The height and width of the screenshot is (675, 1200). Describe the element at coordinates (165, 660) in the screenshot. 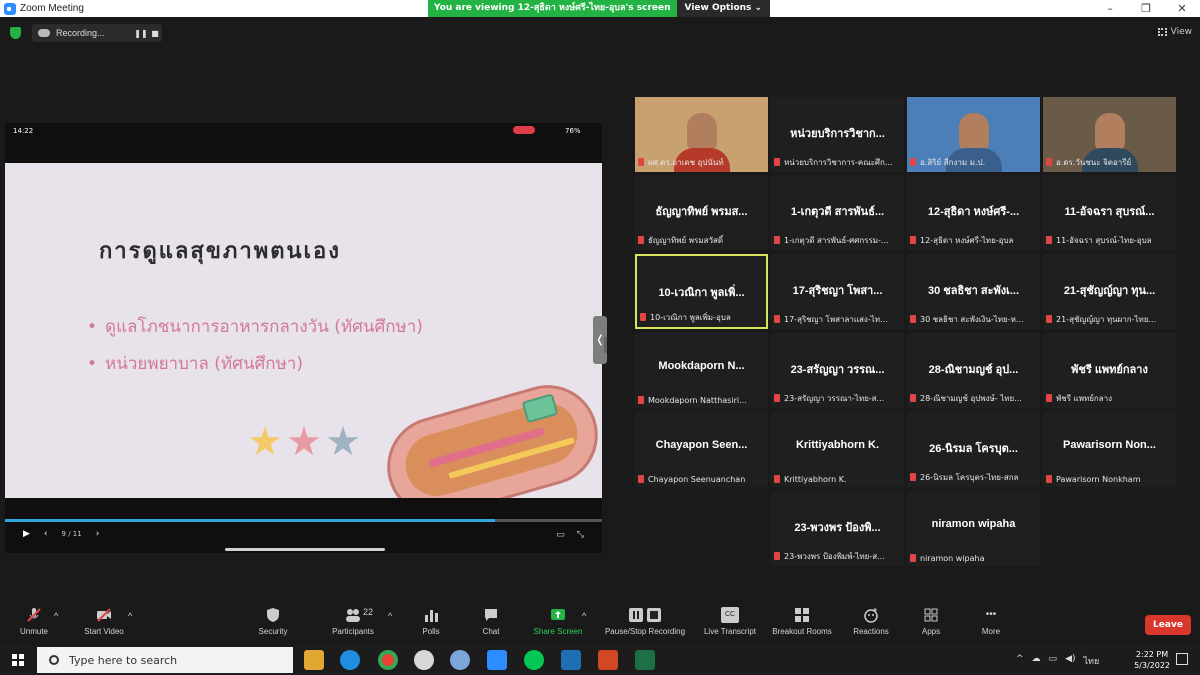

I see `taskbar-search-box: Type here to search` at that location.